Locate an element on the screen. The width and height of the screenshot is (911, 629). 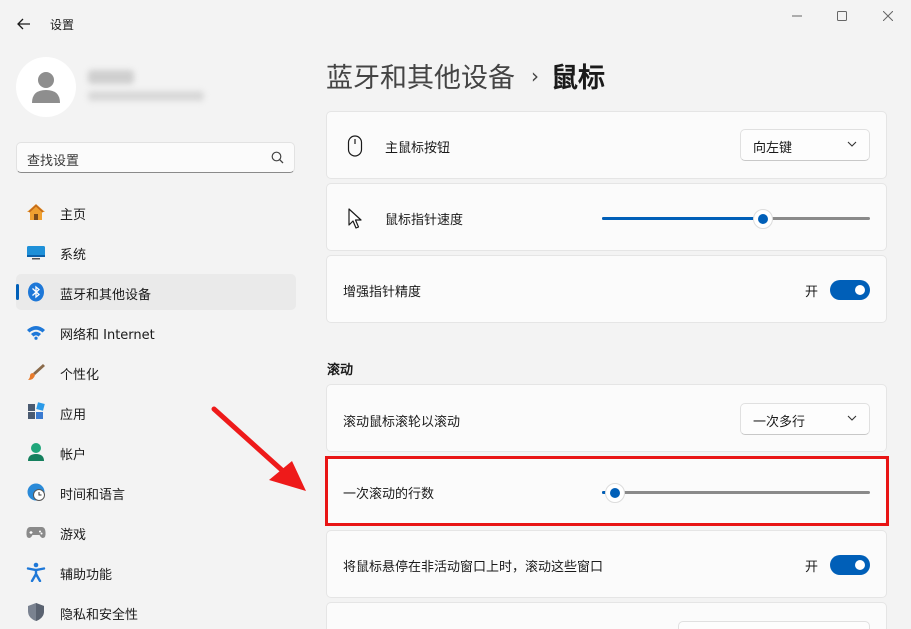
dropdown-value: 向左键 is located at coordinates (773, 148).